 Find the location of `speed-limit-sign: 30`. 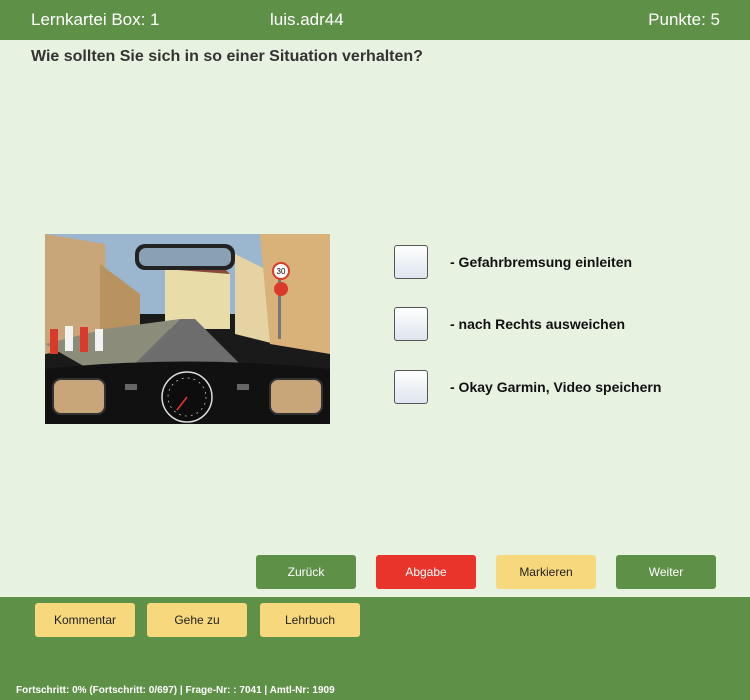

speed-limit-sign: 30 is located at coordinates (281, 271).